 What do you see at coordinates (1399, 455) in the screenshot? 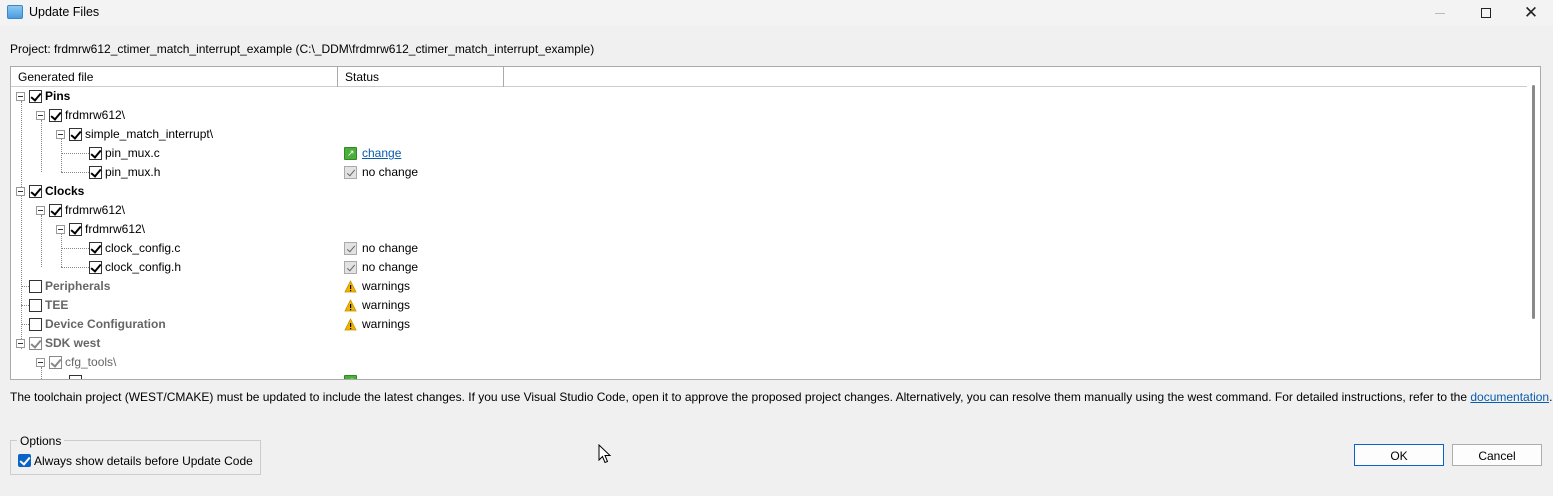
I see `ok-button: OK` at bounding box center [1399, 455].